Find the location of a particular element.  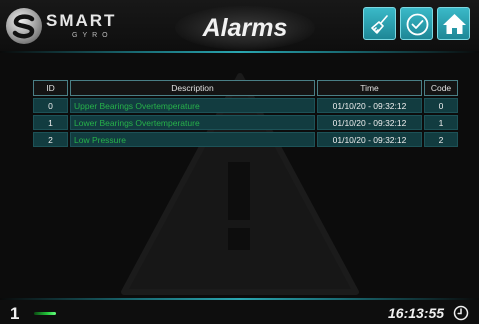

alarm-code: 1 is located at coordinates (441, 122).